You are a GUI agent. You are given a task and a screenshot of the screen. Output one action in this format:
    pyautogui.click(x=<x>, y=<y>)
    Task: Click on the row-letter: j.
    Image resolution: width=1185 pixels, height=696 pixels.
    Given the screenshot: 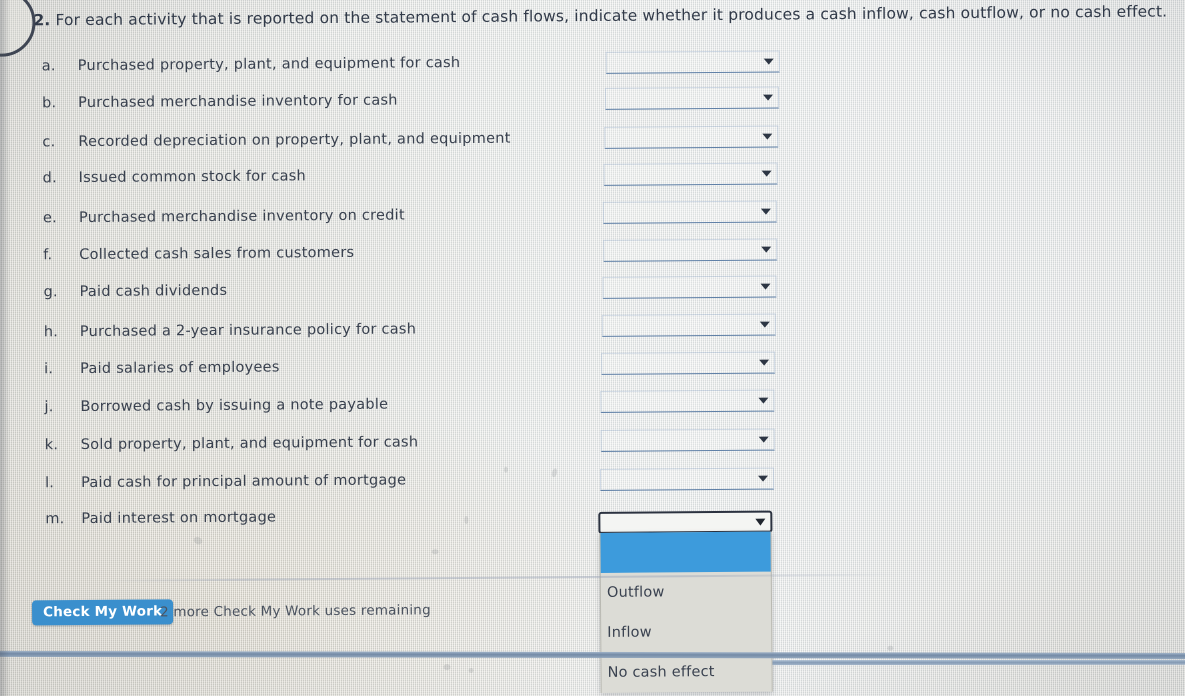 What is the action you would take?
    pyautogui.click(x=49, y=407)
    